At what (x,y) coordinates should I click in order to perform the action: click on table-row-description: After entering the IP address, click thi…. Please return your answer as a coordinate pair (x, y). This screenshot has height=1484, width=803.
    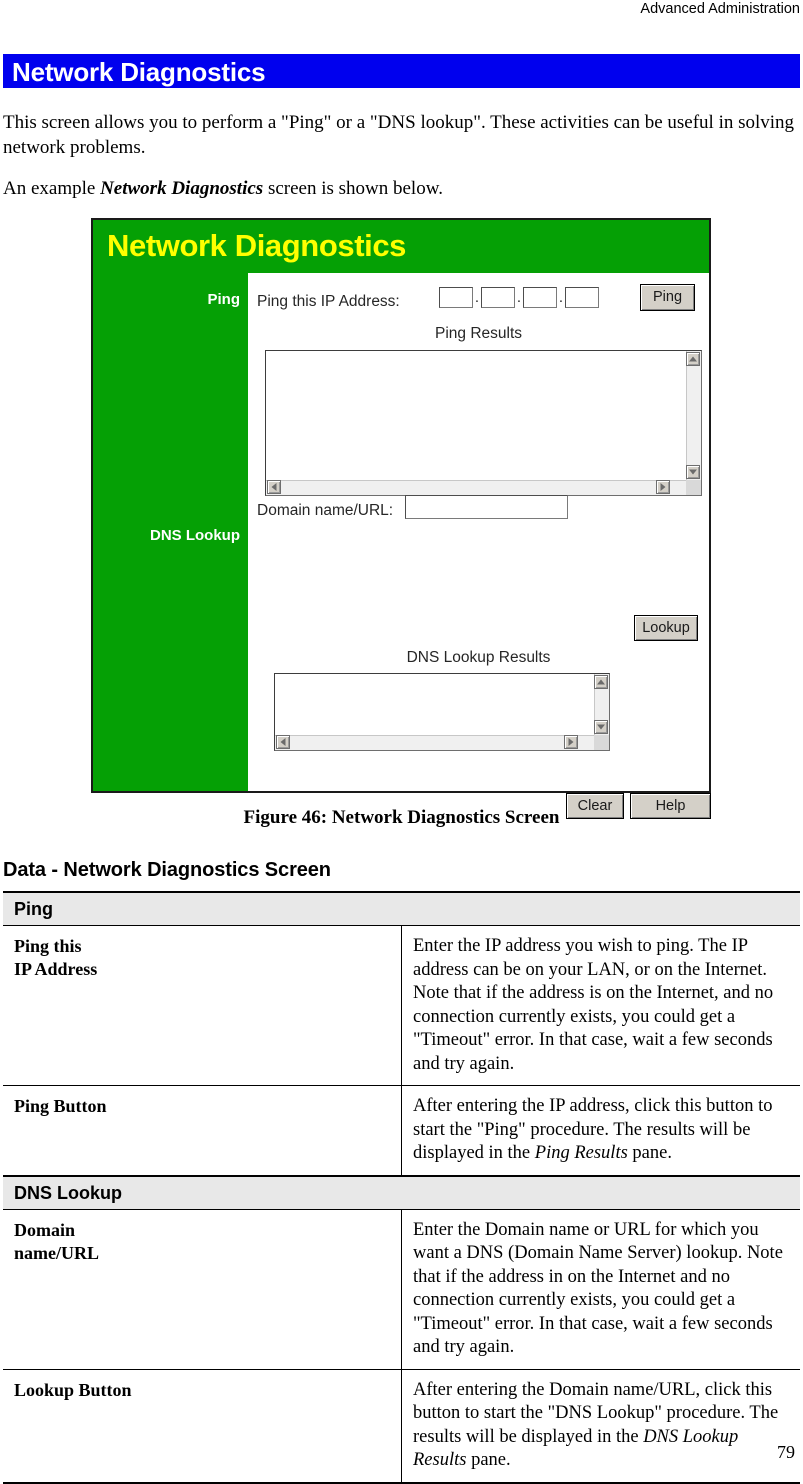
    Looking at the image, I should click on (600, 1130).